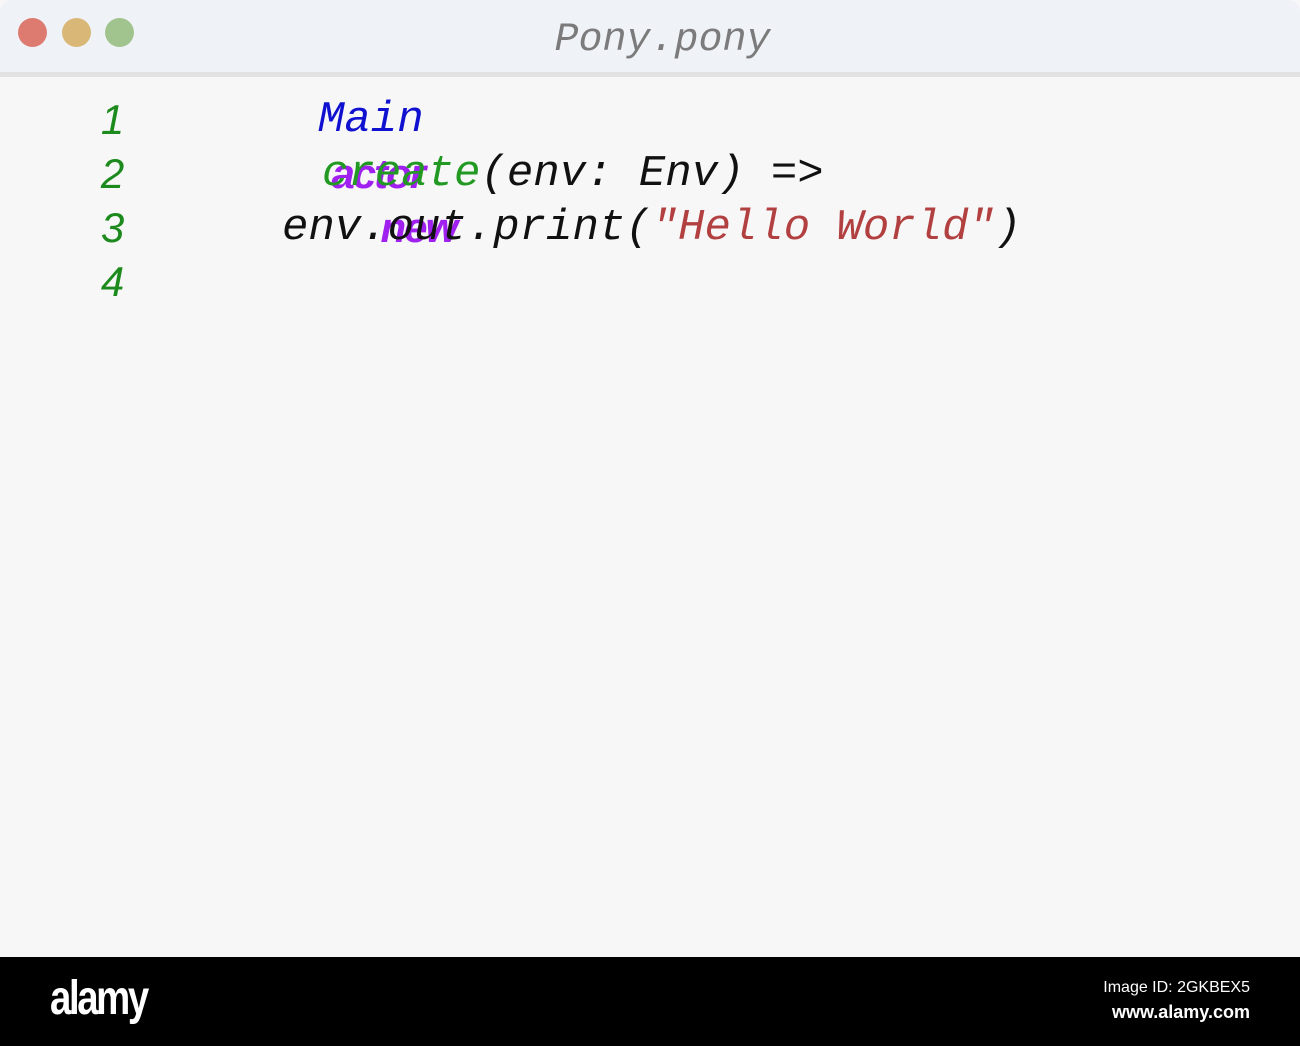  What do you see at coordinates (823, 228) in the screenshot?
I see `string-literal: "Hello World"` at bounding box center [823, 228].